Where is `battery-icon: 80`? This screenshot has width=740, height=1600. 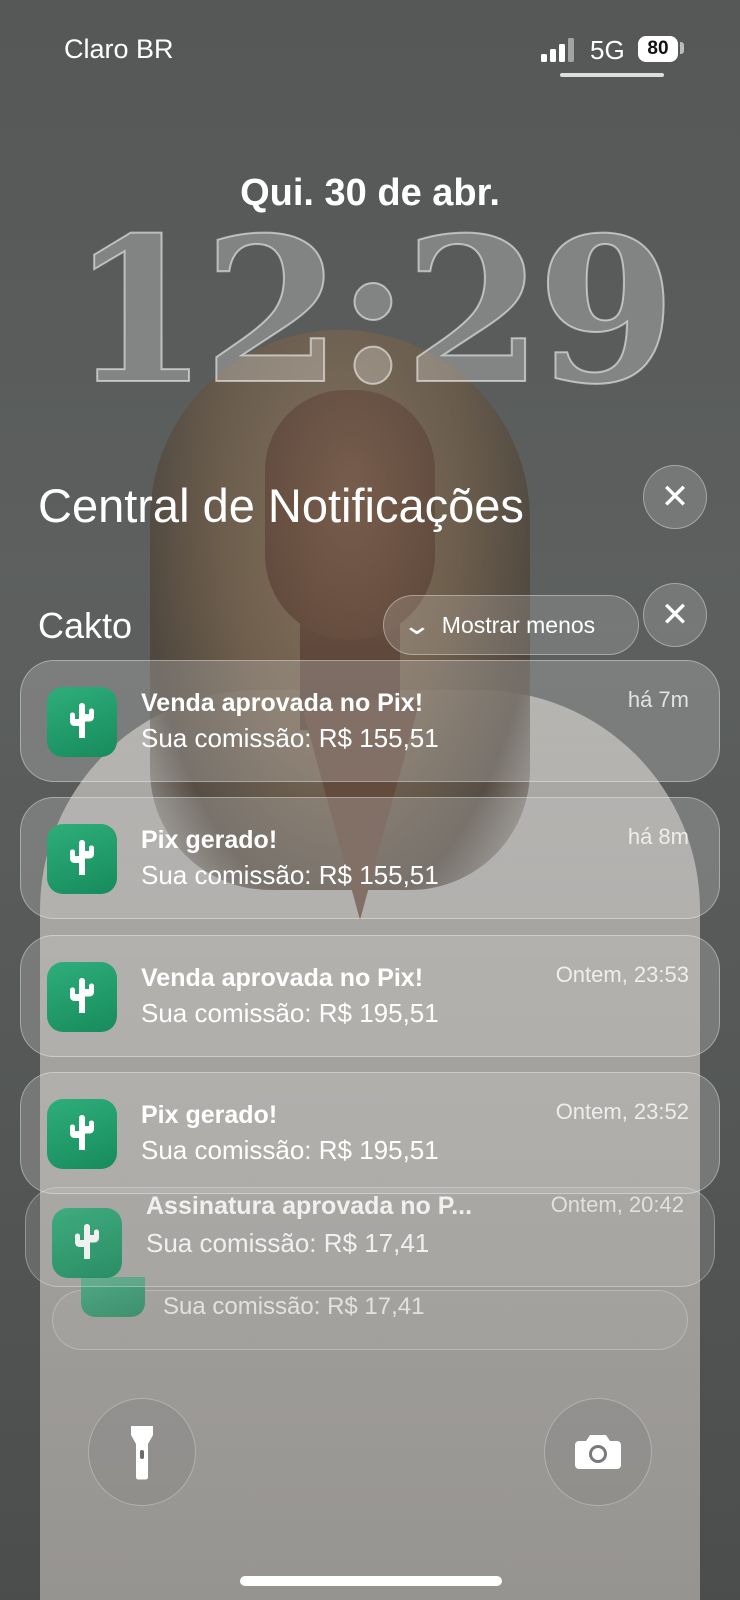
battery-icon: 80 is located at coordinates (658, 49).